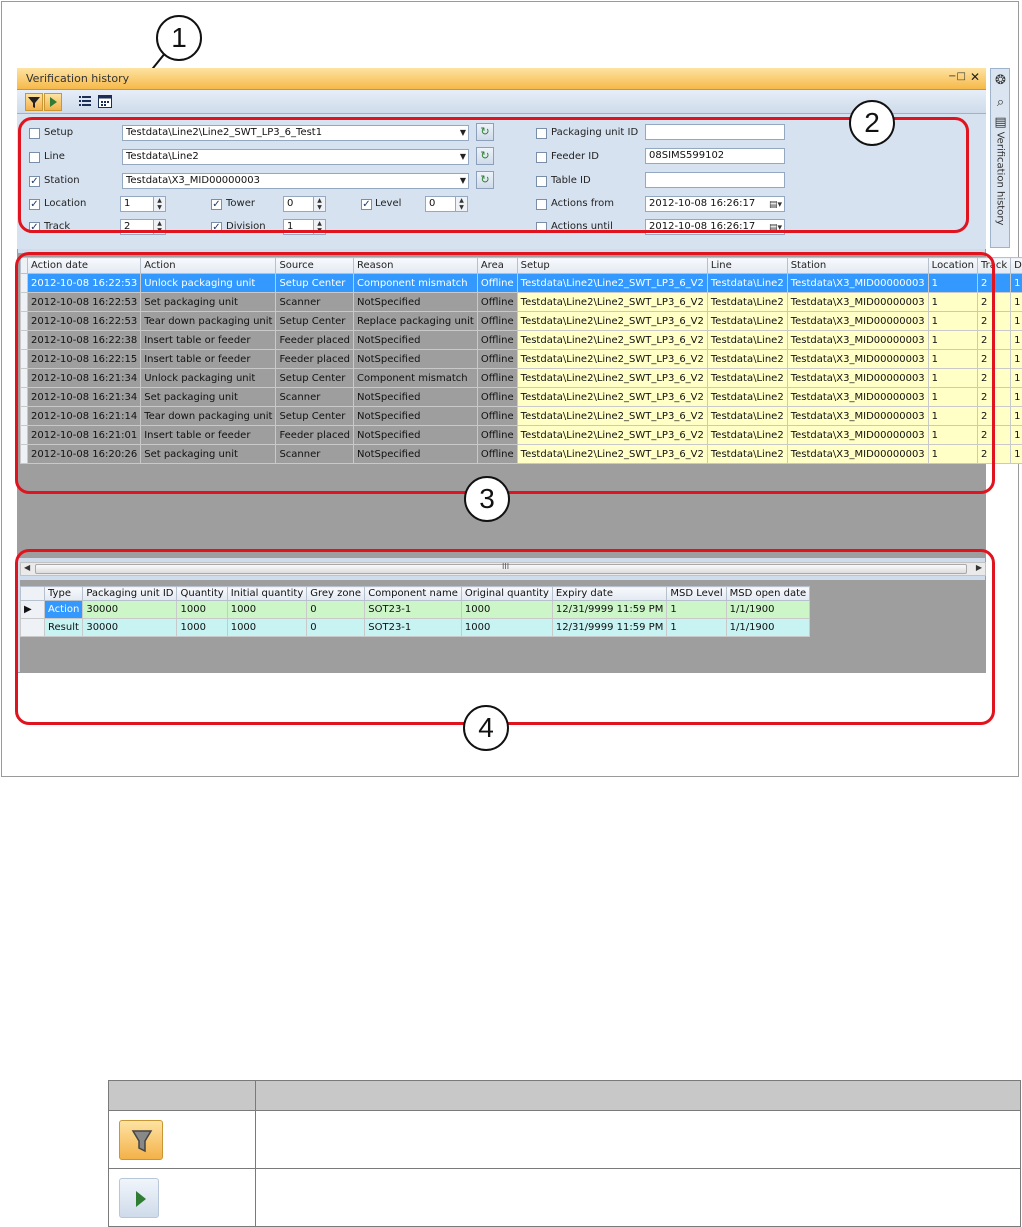 This screenshot has height=1227, width=1022. What do you see at coordinates (216, 227) in the screenshot?
I see `division-checkbox: ✓` at bounding box center [216, 227].